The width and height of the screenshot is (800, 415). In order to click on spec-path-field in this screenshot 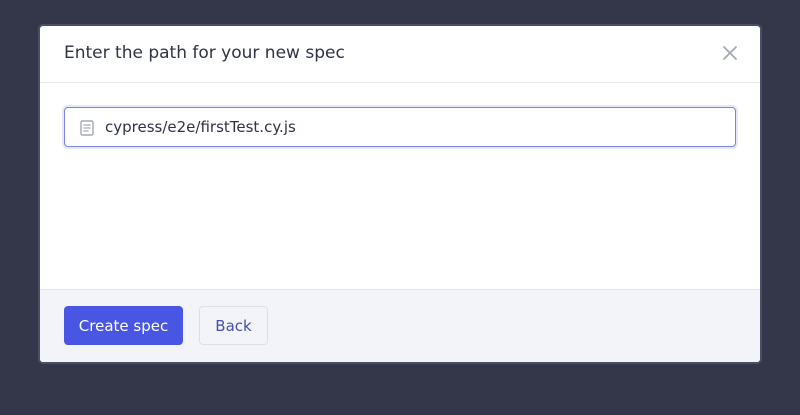, I will do `click(400, 127)`.